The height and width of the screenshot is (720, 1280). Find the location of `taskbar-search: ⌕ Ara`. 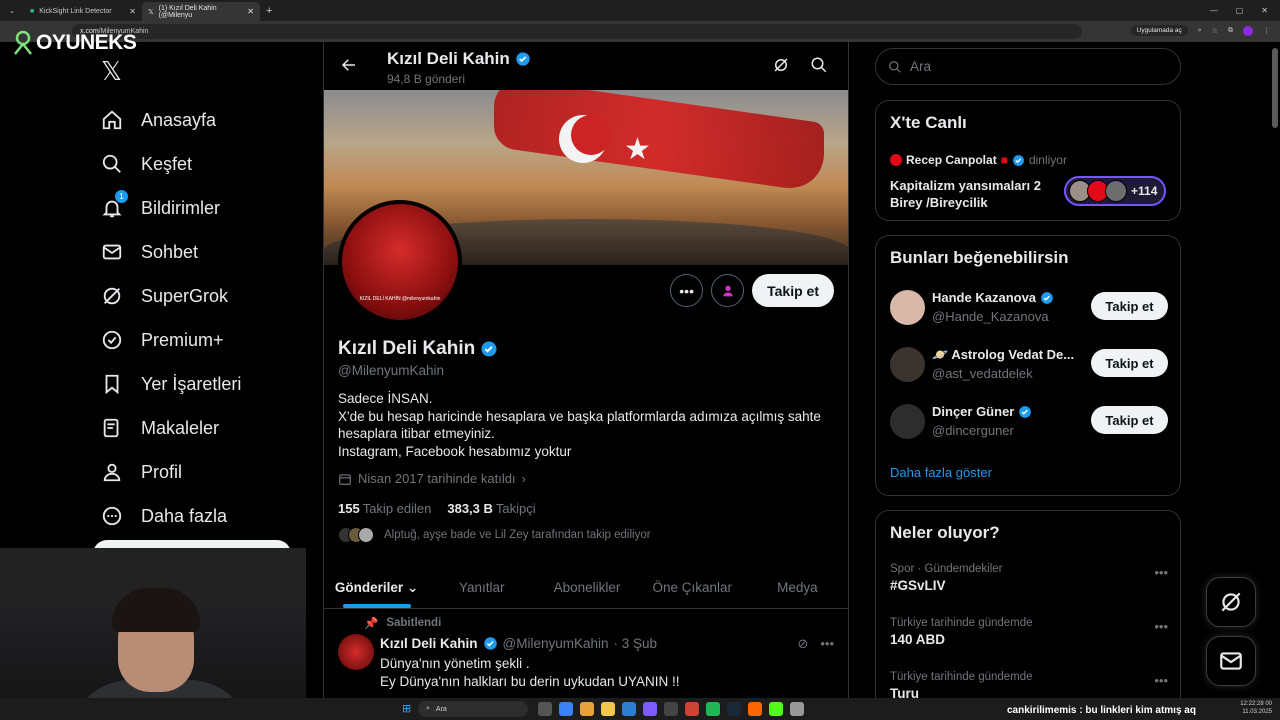

taskbar-search: ⌕ Ara is located at coordinates (473, 709).